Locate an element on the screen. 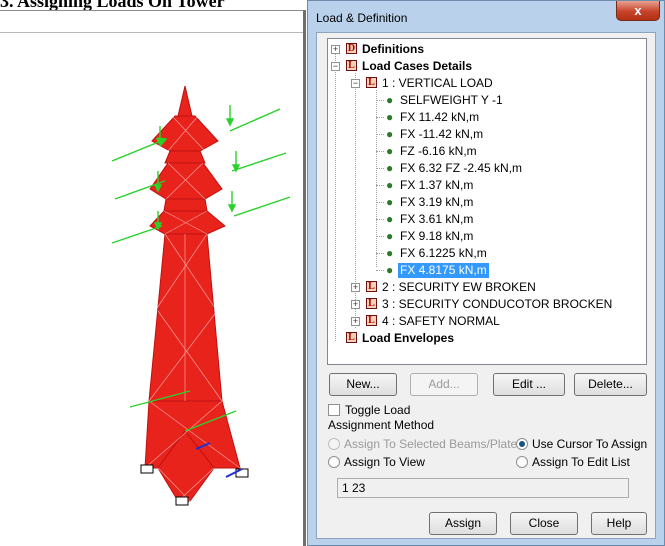  close-button: Close is located at coordinates (544, 523).